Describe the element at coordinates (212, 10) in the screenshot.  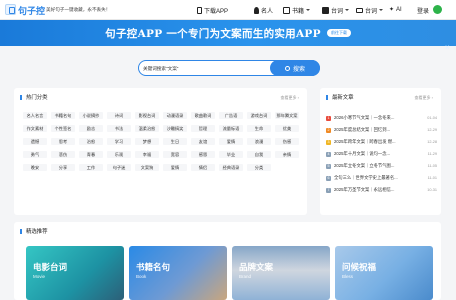
I see `download-app-link: 下载APP` at that location.